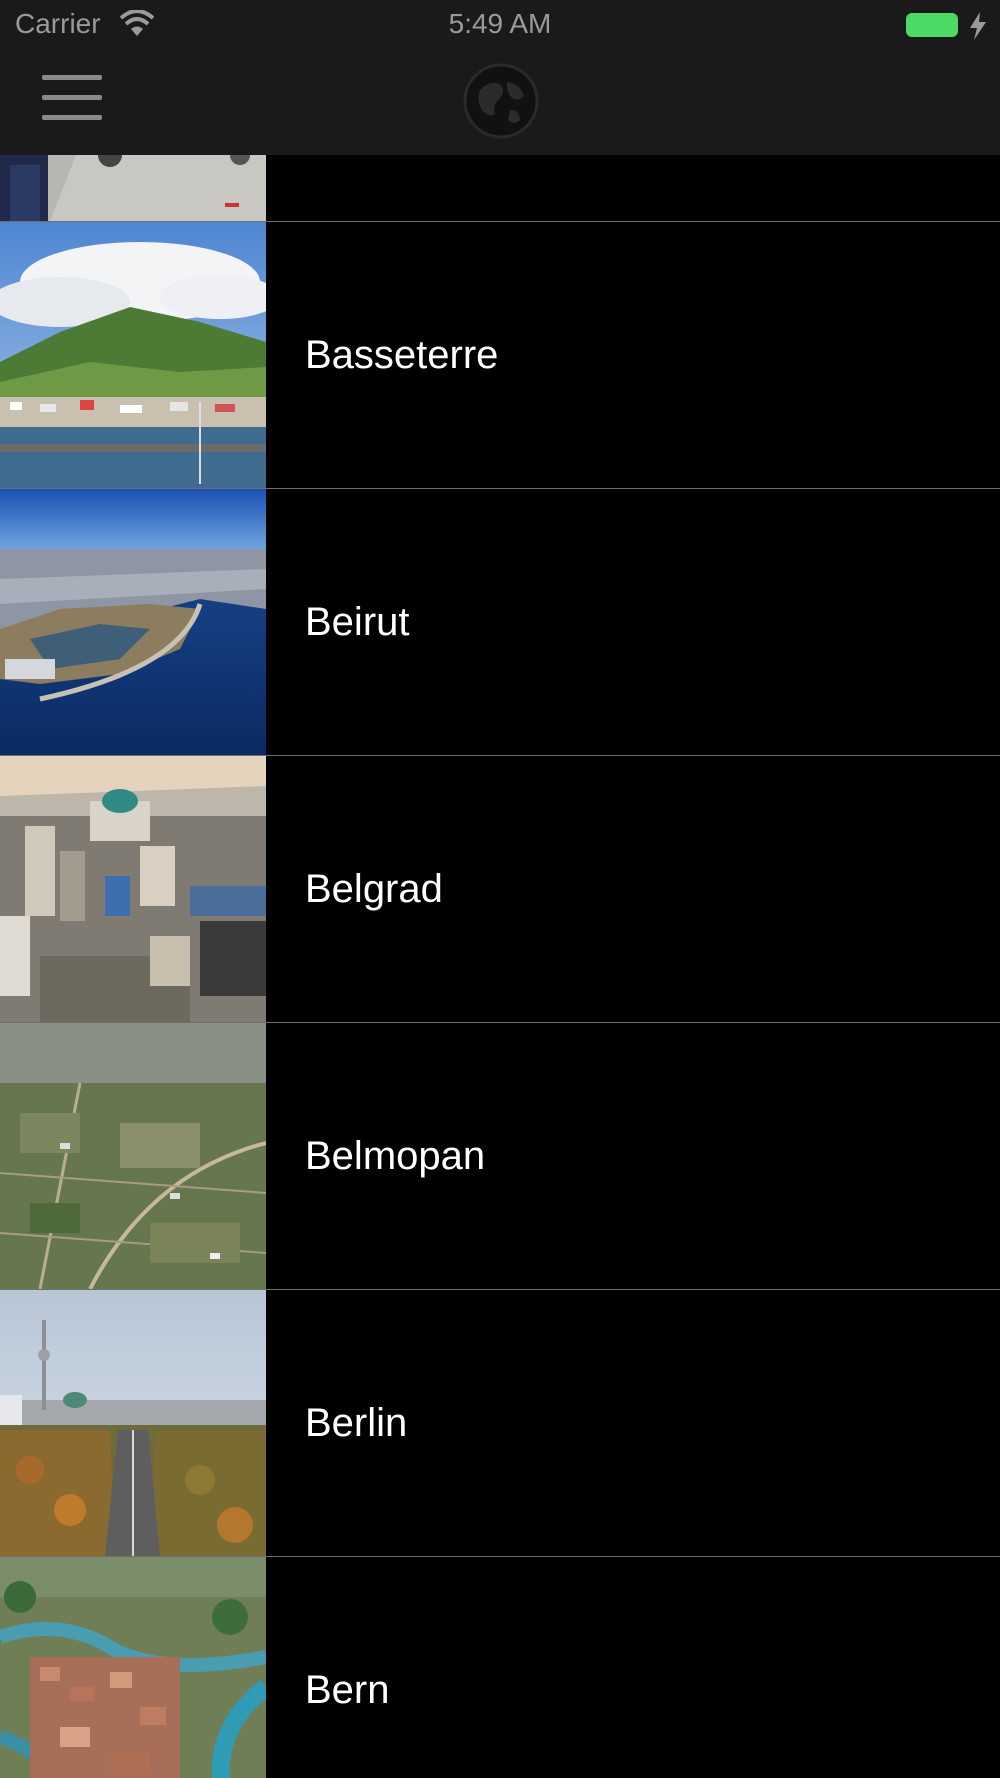 The width and height of the screenshot is (1000, 1778). I want to click on city-name: Belgrad, so click(374, 889).